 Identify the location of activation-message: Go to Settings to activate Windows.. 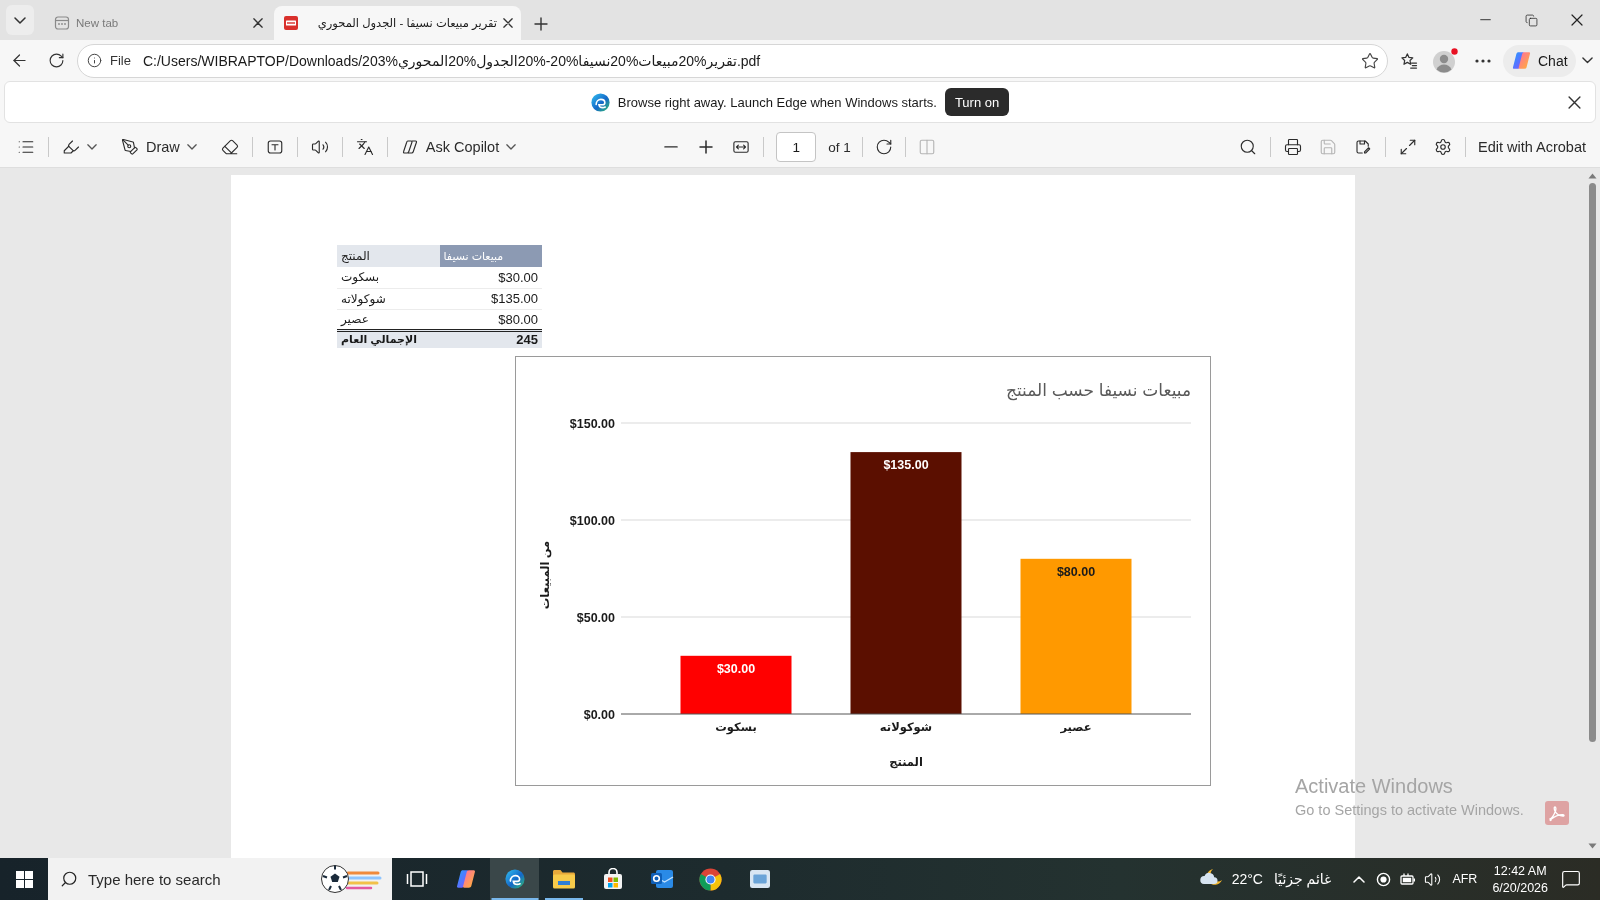
(1409, 810).